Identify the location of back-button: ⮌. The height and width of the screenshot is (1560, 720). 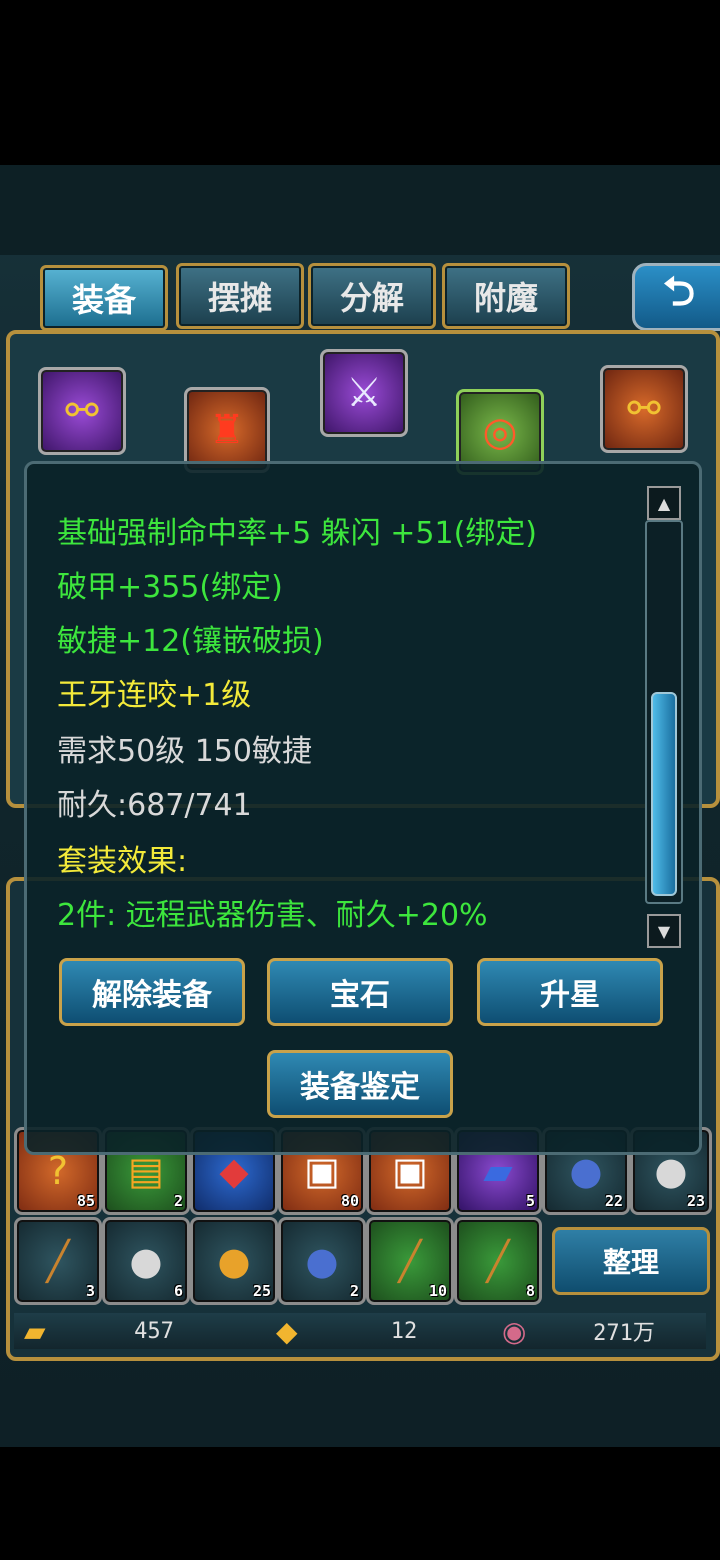
(676, 297).